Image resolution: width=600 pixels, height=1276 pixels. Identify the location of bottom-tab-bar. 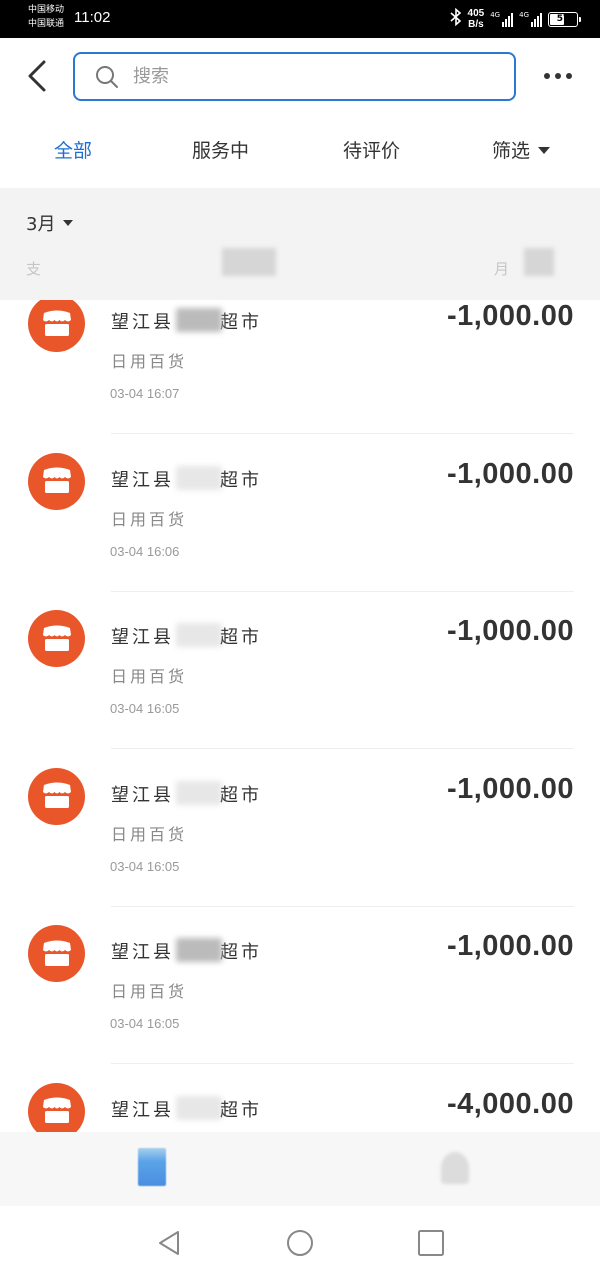
(300, 1169).